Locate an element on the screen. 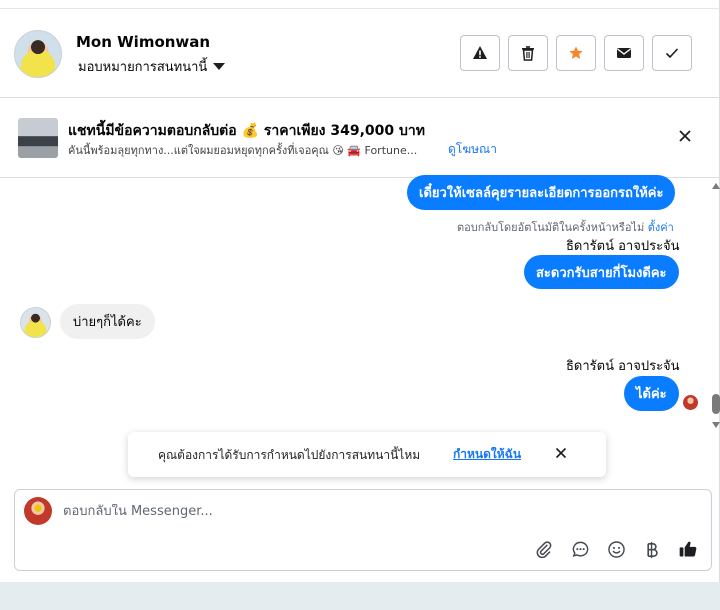 This screenshot has height=610, width=720. caret-down-icon is located at coordinates (219, 66).